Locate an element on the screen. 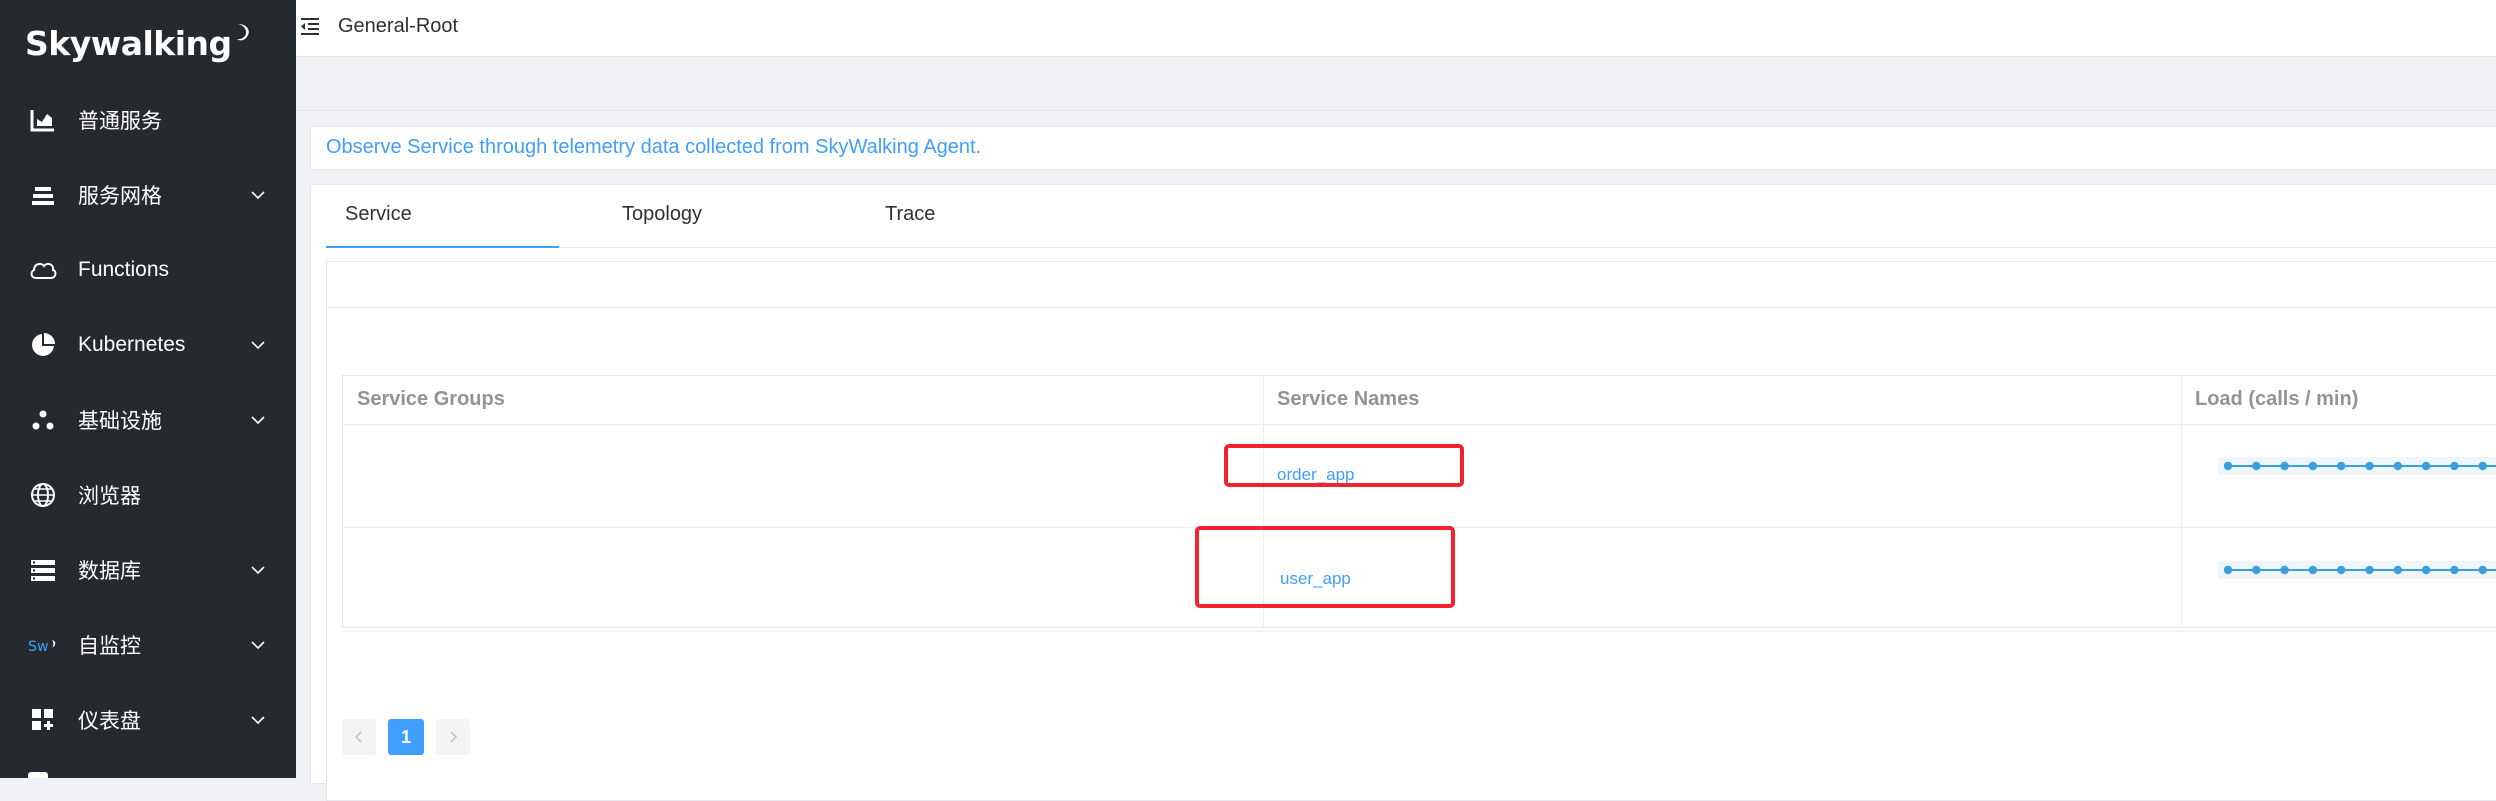  sw-logo-icon: Sw is located at coordinates (43, 645).